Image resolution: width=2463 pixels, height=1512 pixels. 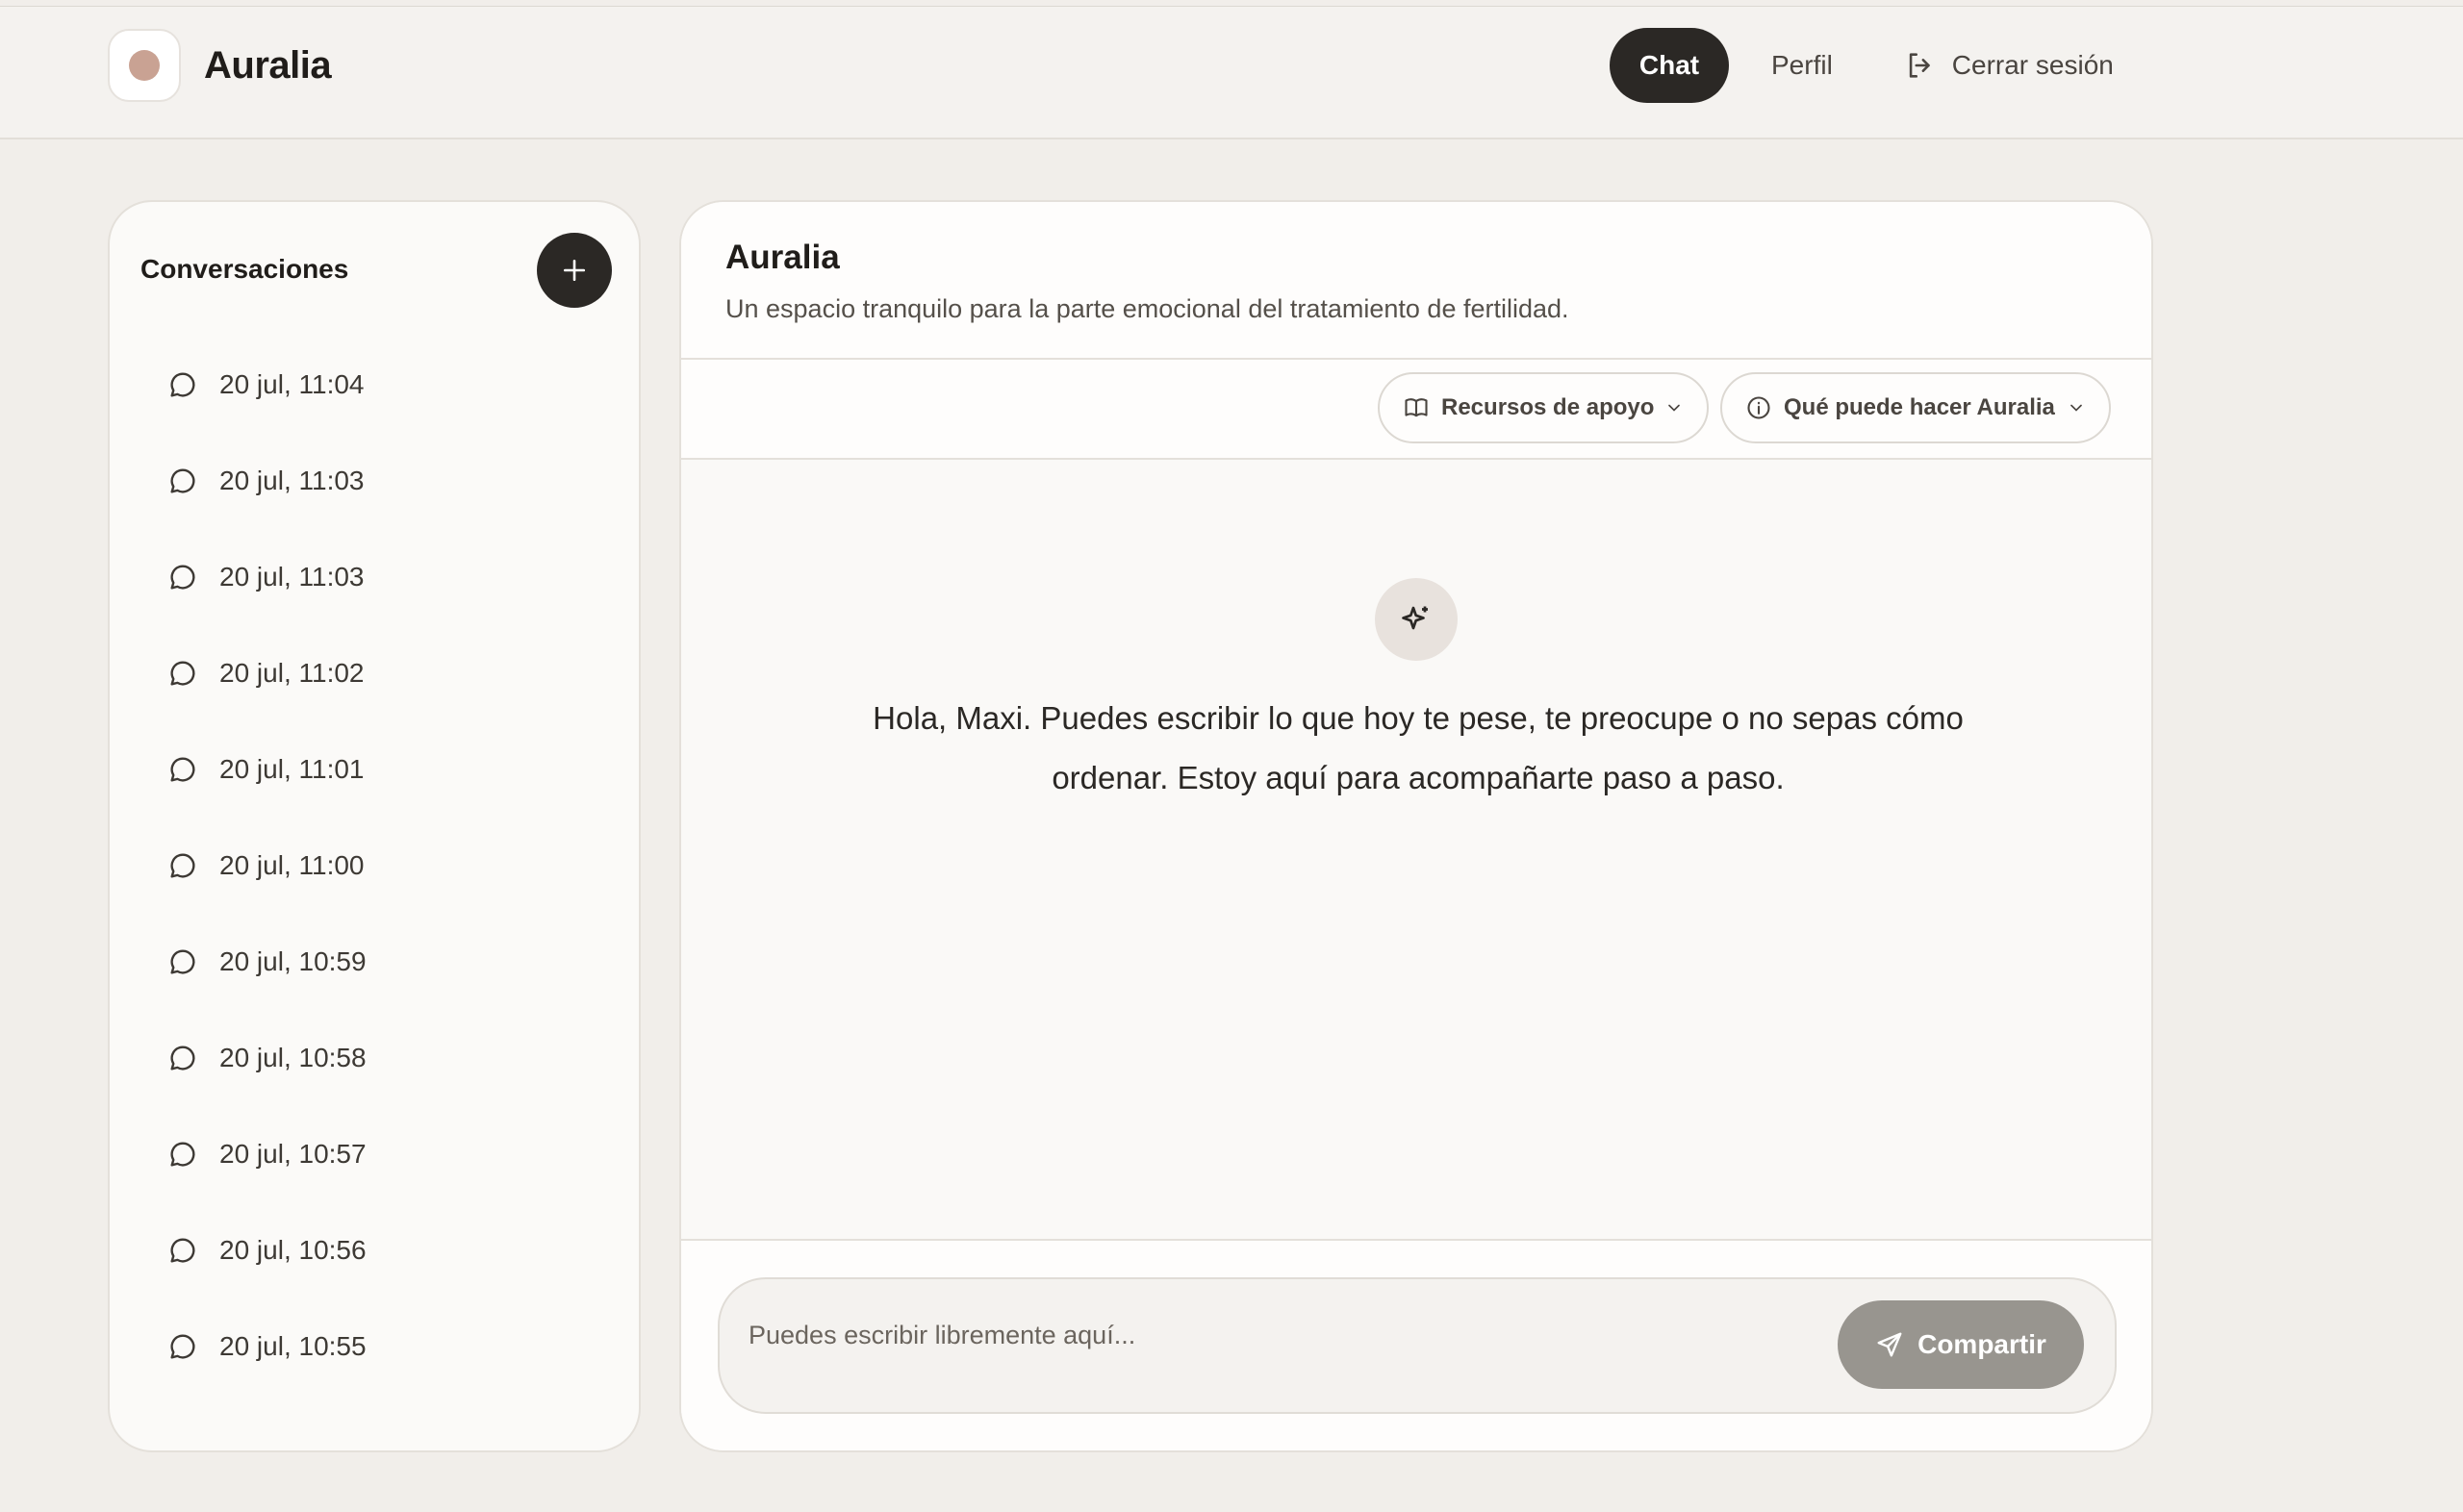 I want to click on conversation-item-label: 20 jul, 10:59, so click(x=293, y=961).